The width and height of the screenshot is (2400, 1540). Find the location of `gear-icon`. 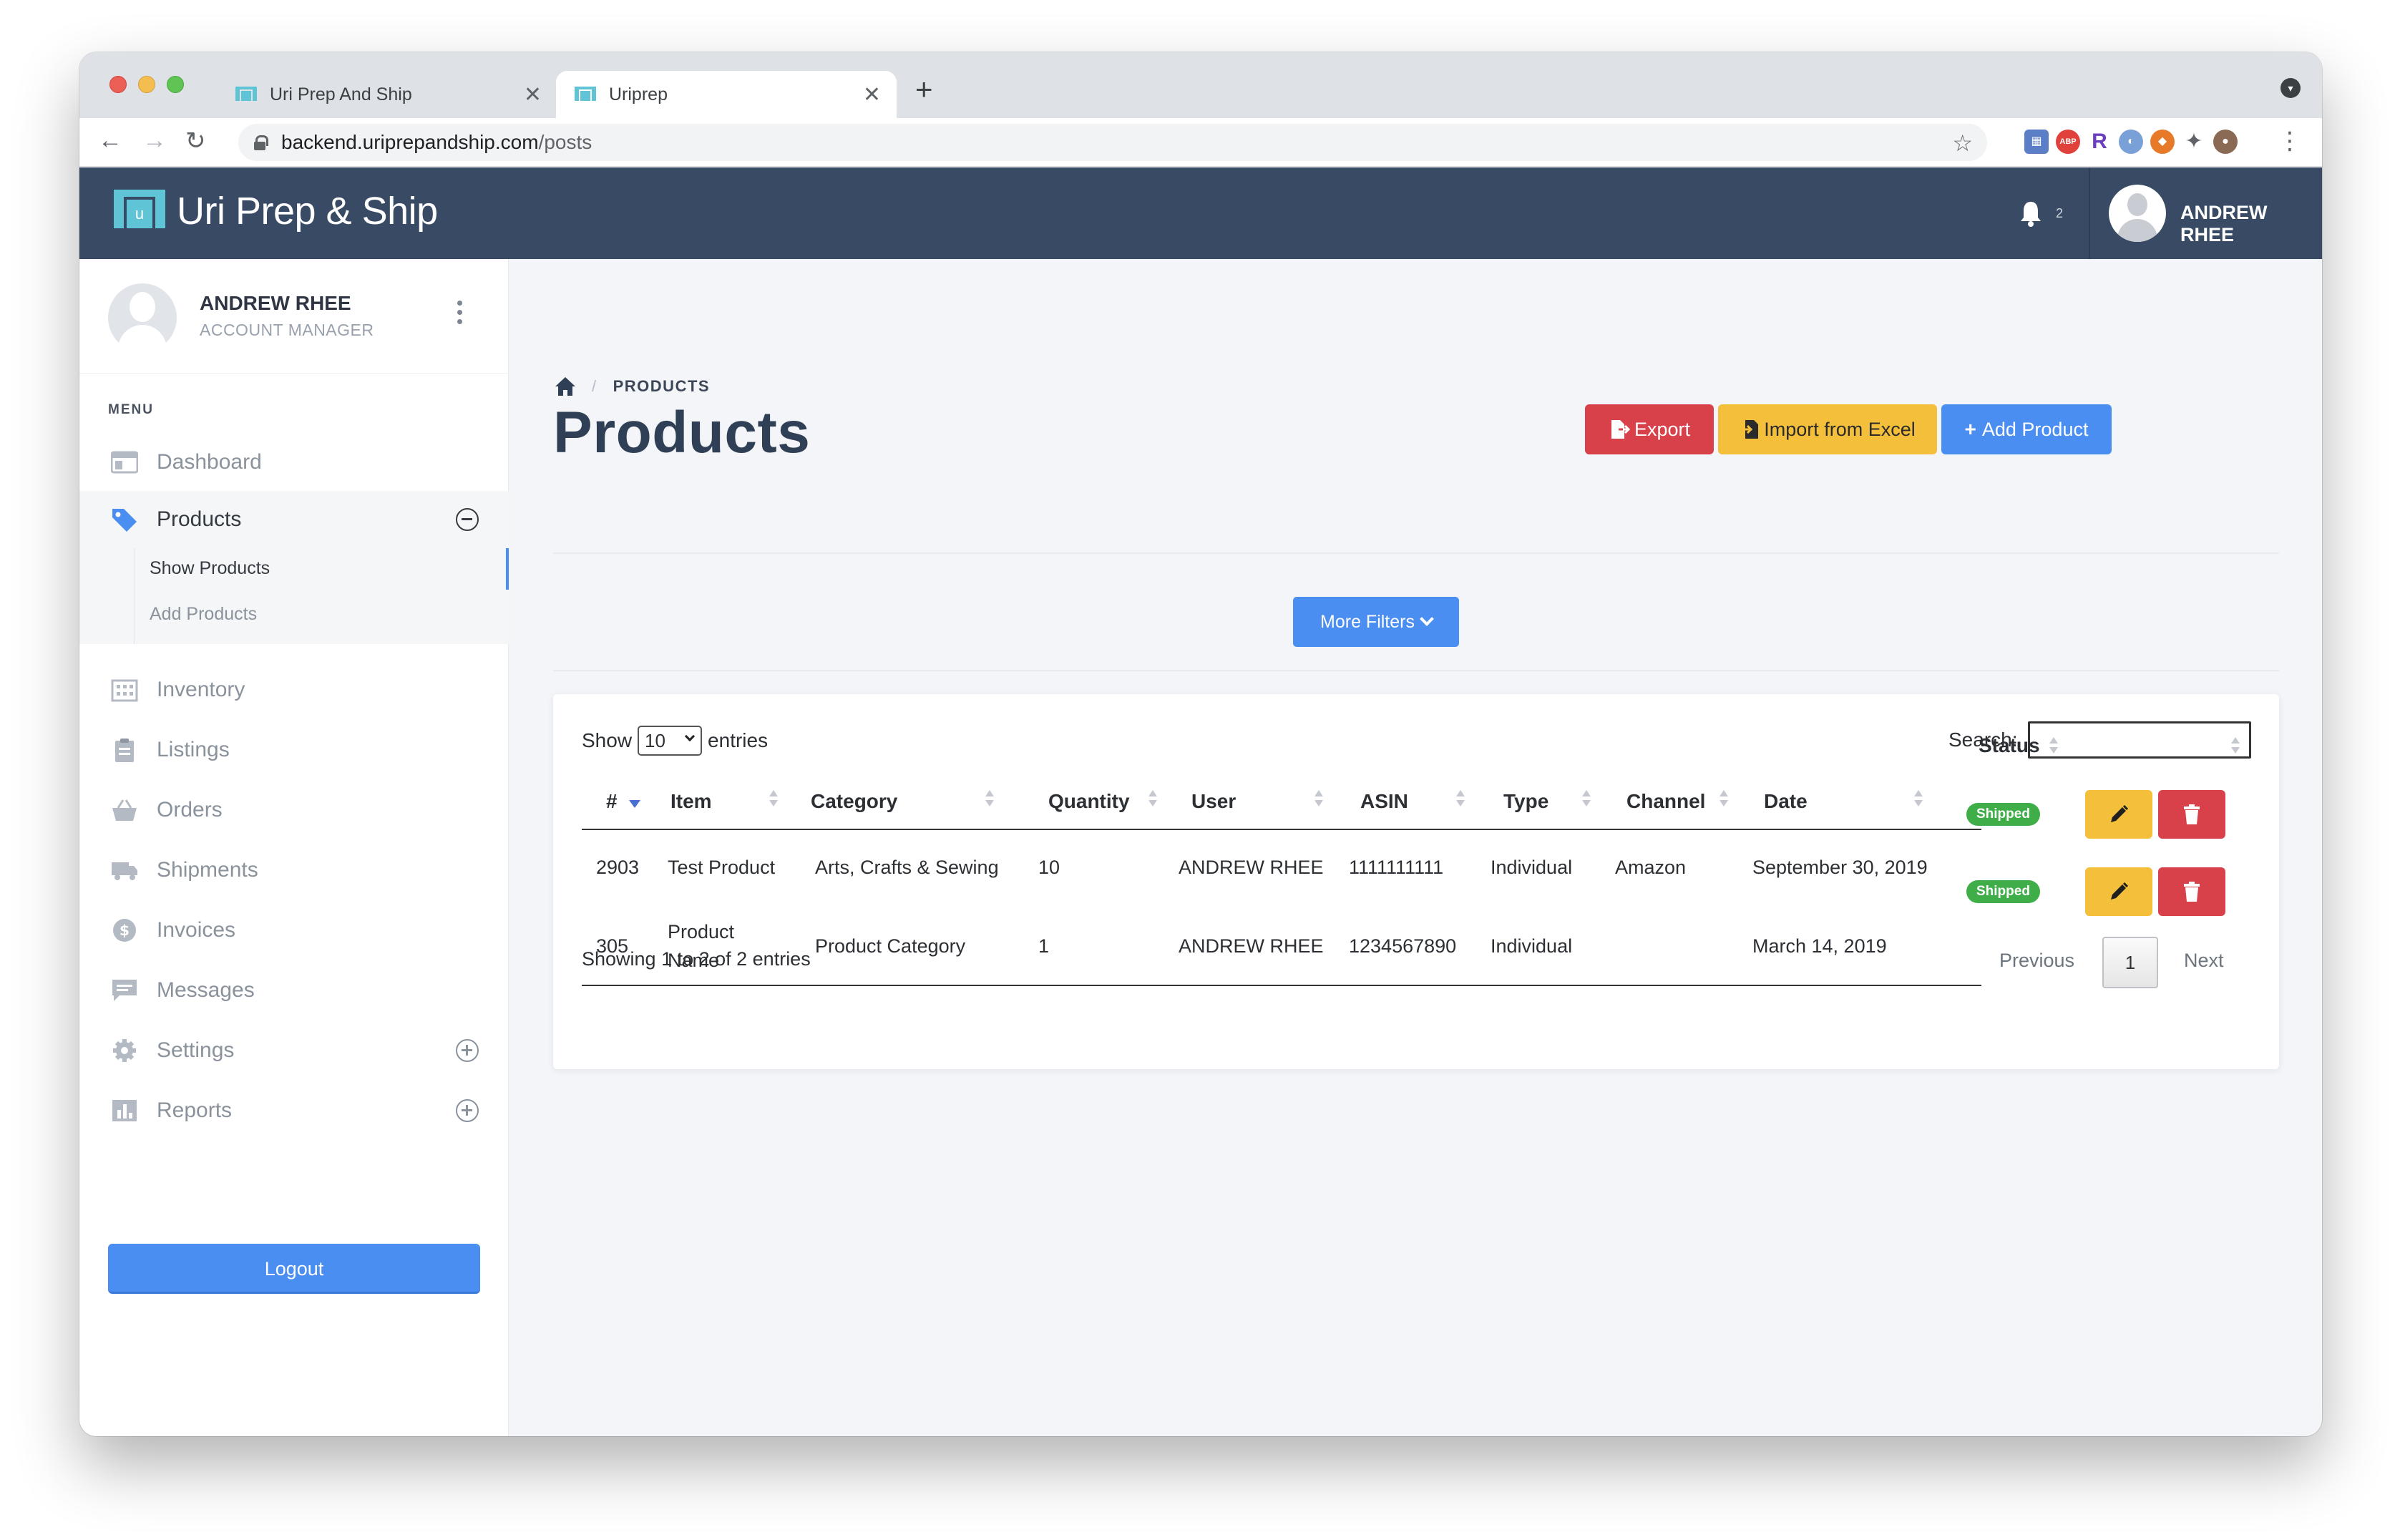

gear-icon is located at coordinates (124, 1050).